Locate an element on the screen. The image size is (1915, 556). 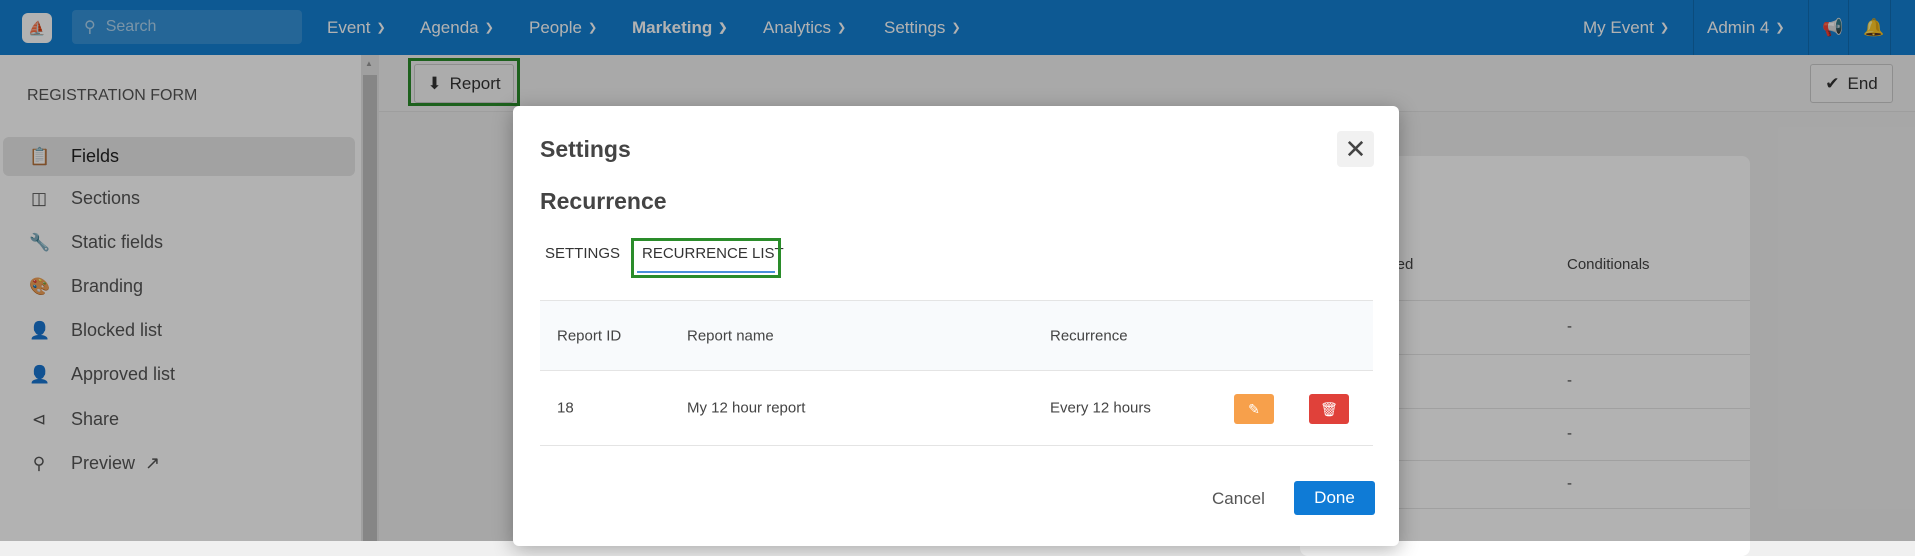
edit-button: ✎ is located at coordinates (1254, 409).